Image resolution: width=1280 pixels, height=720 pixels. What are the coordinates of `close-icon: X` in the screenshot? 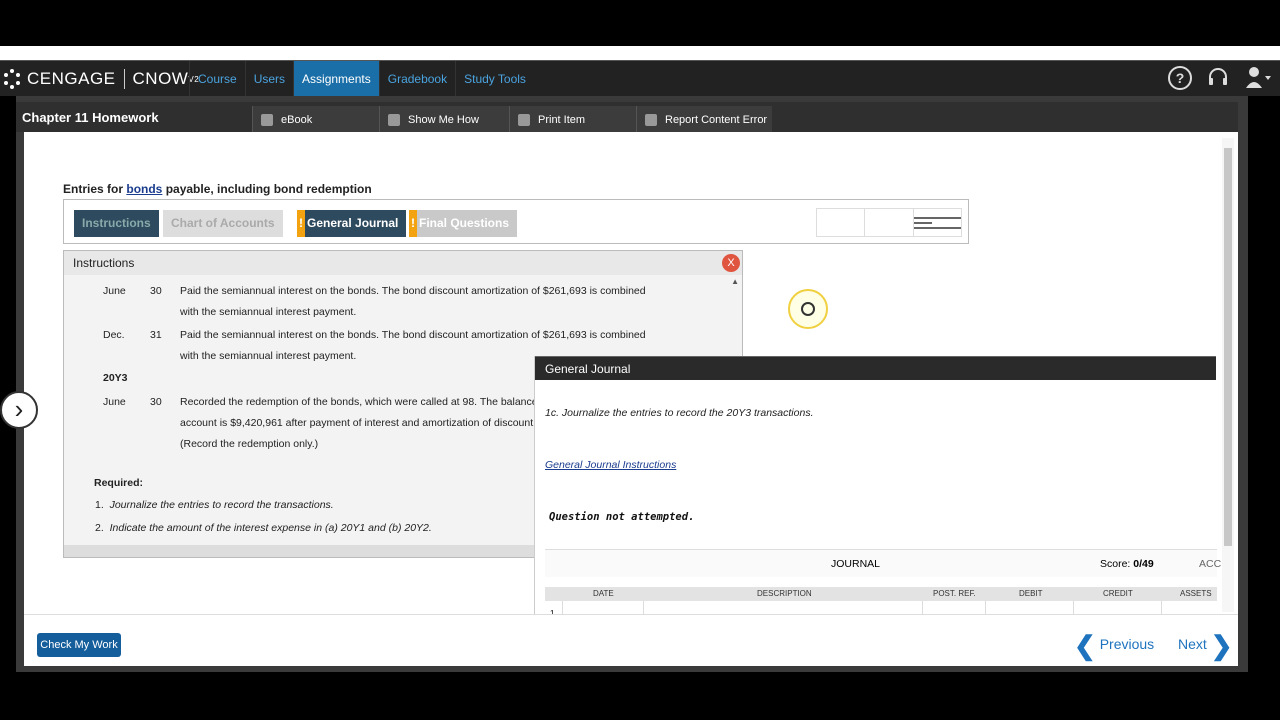 It's located at (731, 263).